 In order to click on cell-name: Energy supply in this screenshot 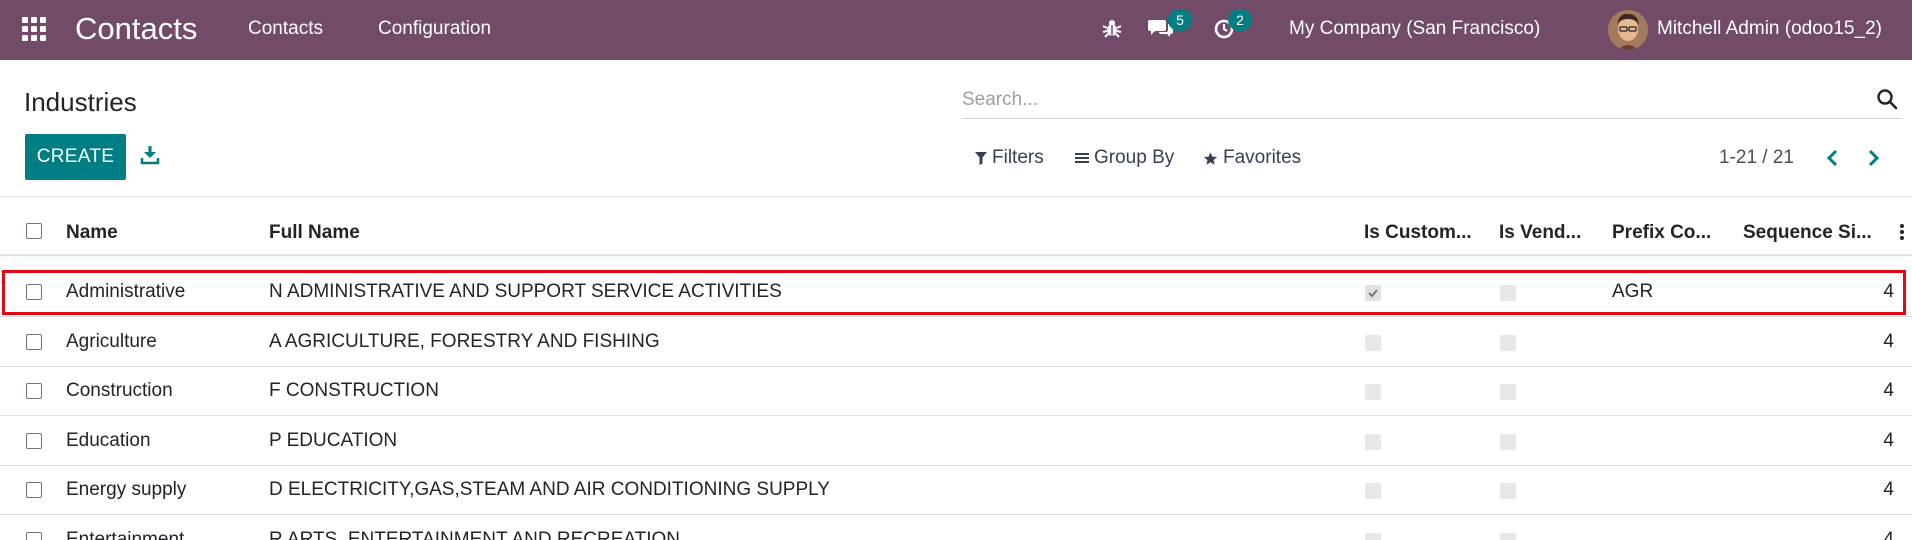, I will do `click(126, 489)`.